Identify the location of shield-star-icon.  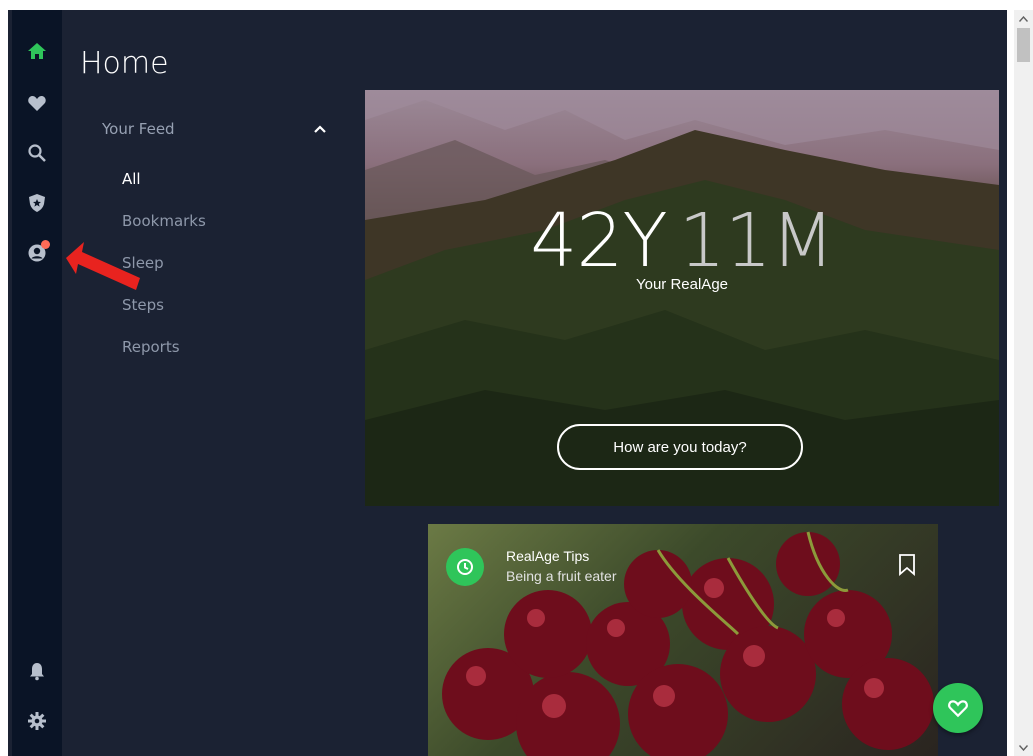
(37, 203).